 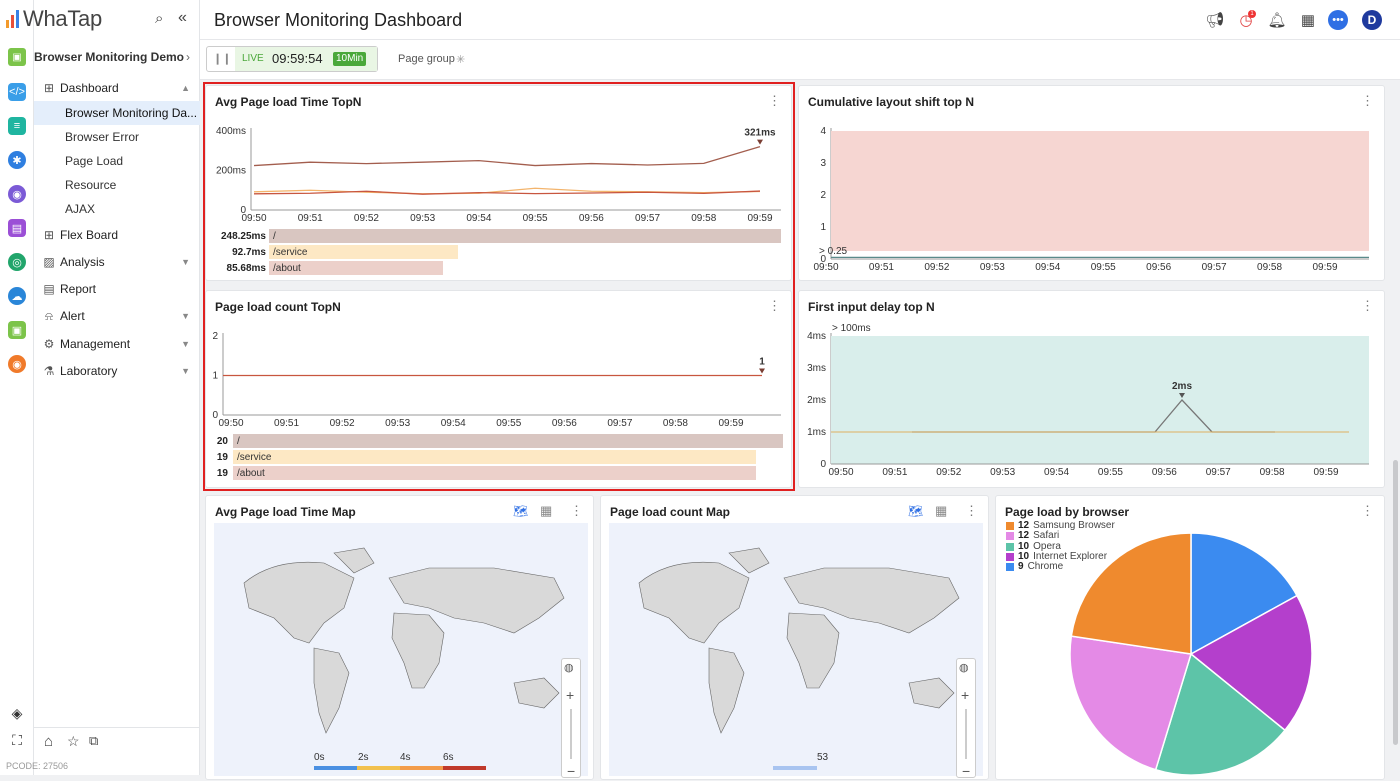 I want to click on sidebar-item-laboratory: ⚗ Laboratory ▼, so click(x=117, y=371).